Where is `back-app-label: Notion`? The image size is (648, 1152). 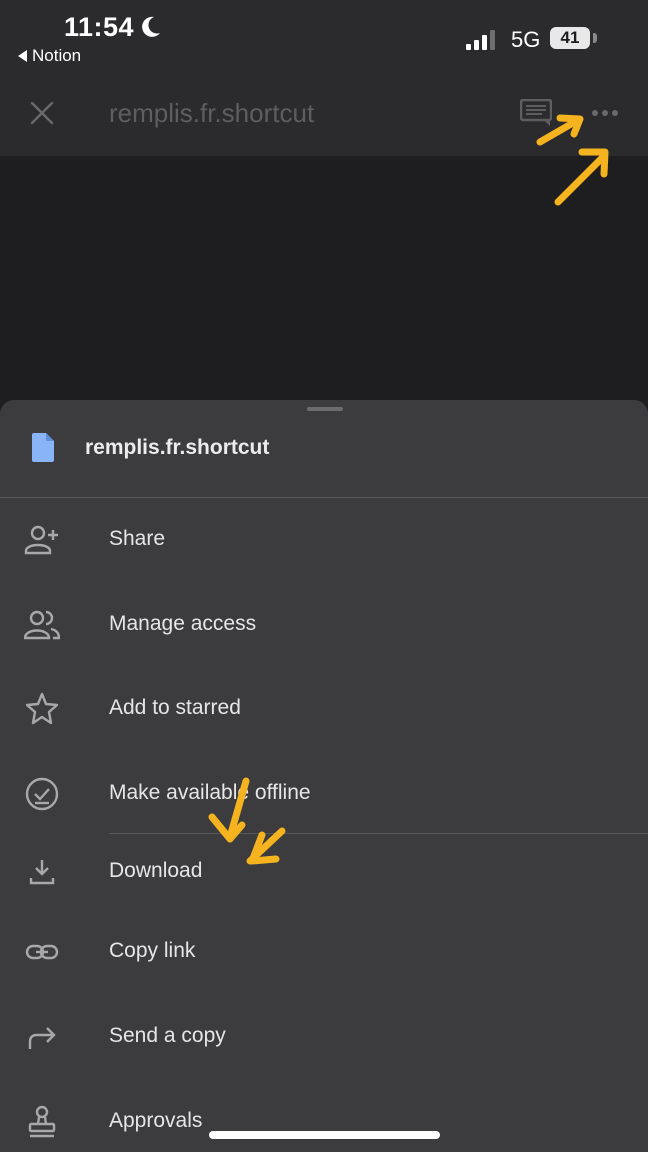 back-app-label: Notion is located at coordinates (57, 55).